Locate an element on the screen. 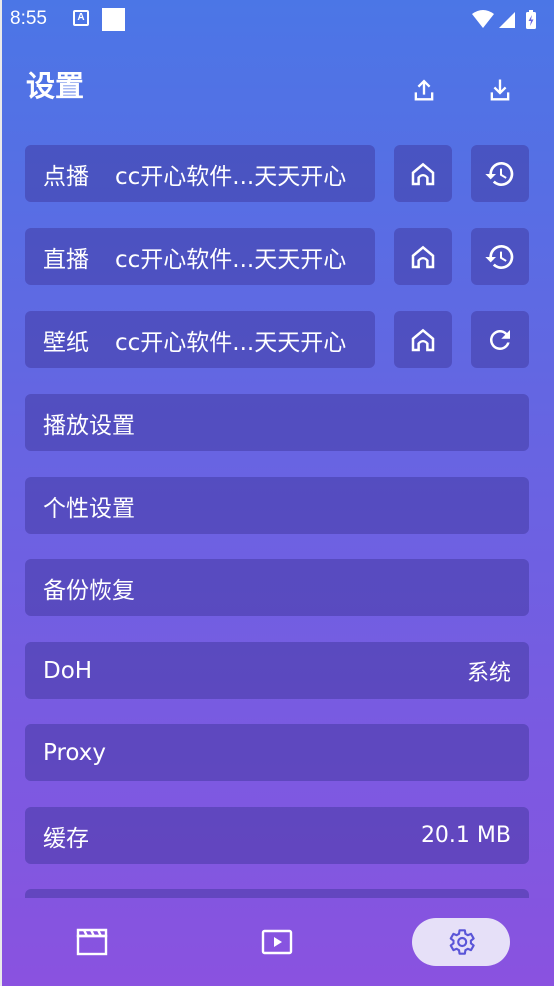 The width and height of the screenshot is (554, 986). status-time: 8:55 is located at coordinates (28, 18).